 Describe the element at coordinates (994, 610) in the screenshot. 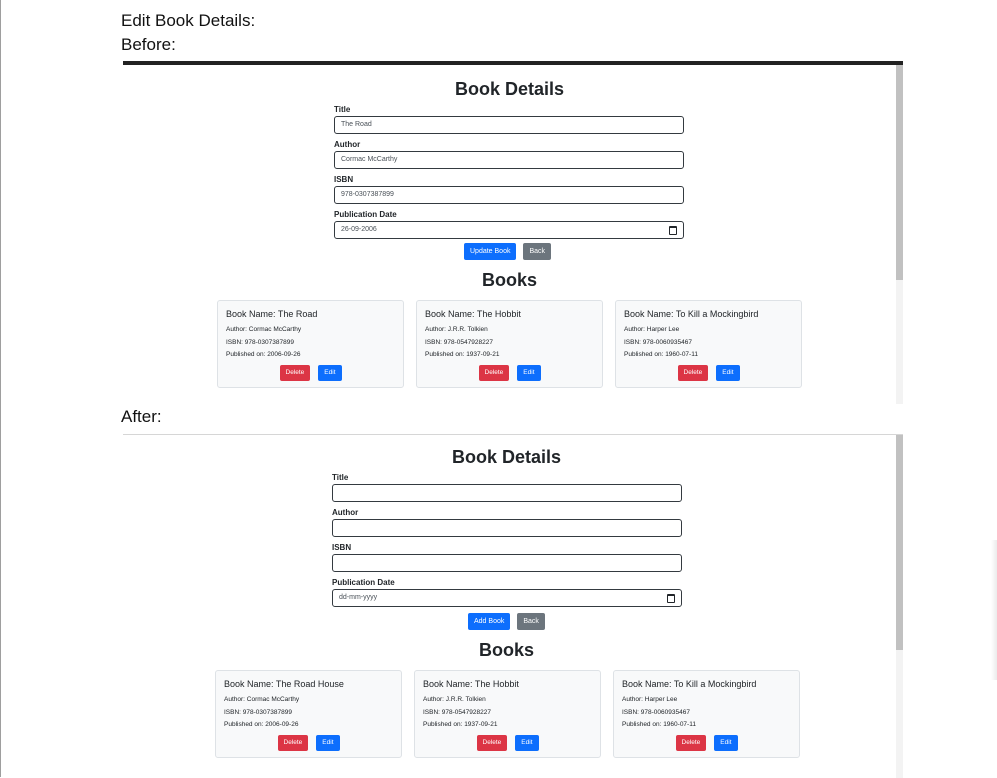

I see `page-edge-shadow` at that location.